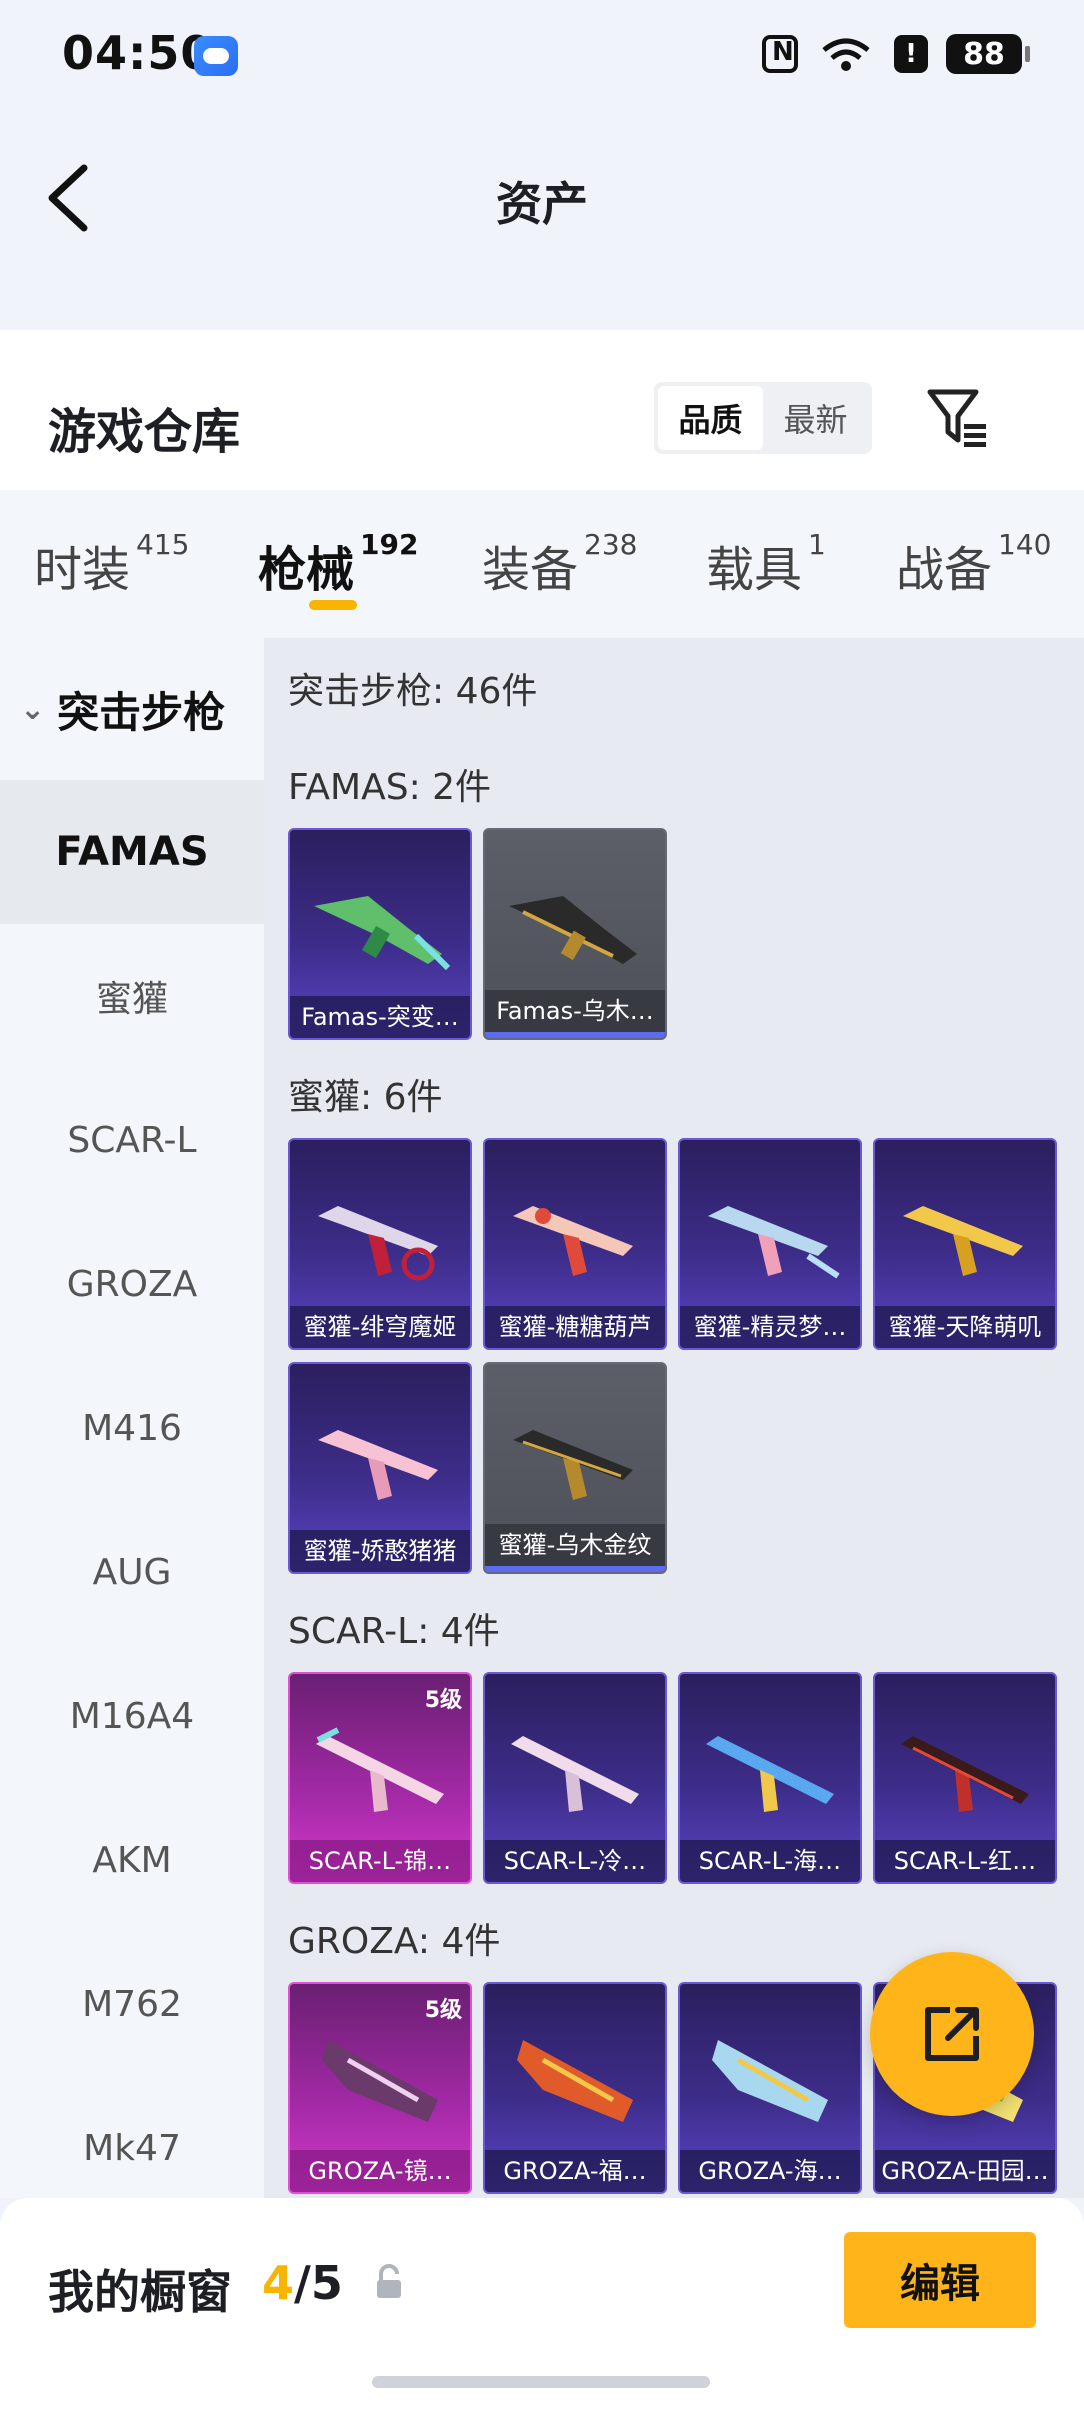  Describe the element at coordinates (815, 418) in the screenshot. I see `sort-option-latest: 最新` at that location.